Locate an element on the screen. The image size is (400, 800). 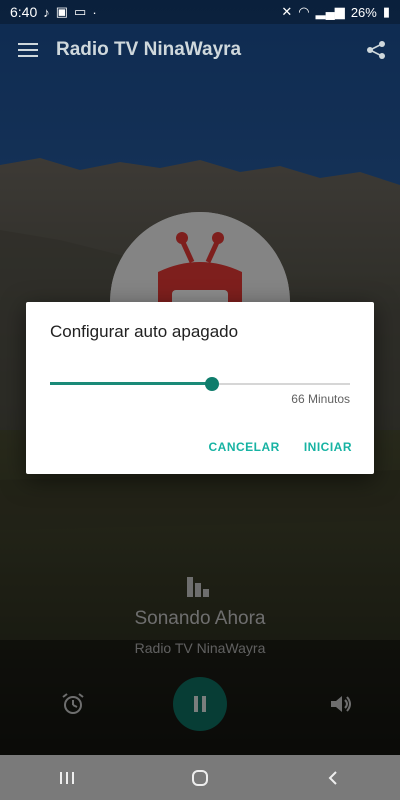
mute-icon: ✕ is located at coordinates (287, 11).